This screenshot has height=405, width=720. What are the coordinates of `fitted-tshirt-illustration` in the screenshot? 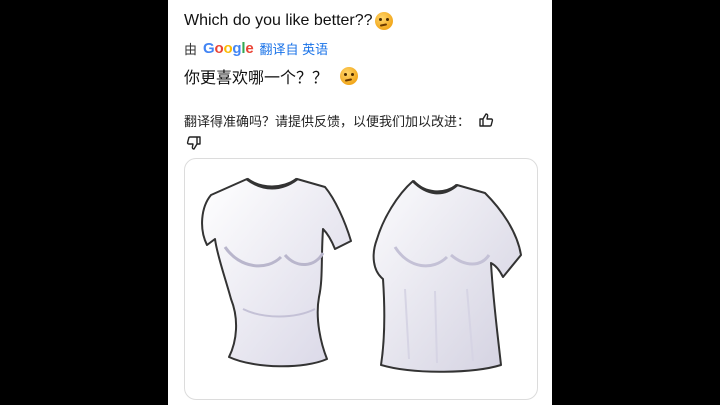 It's located at (276, 272).